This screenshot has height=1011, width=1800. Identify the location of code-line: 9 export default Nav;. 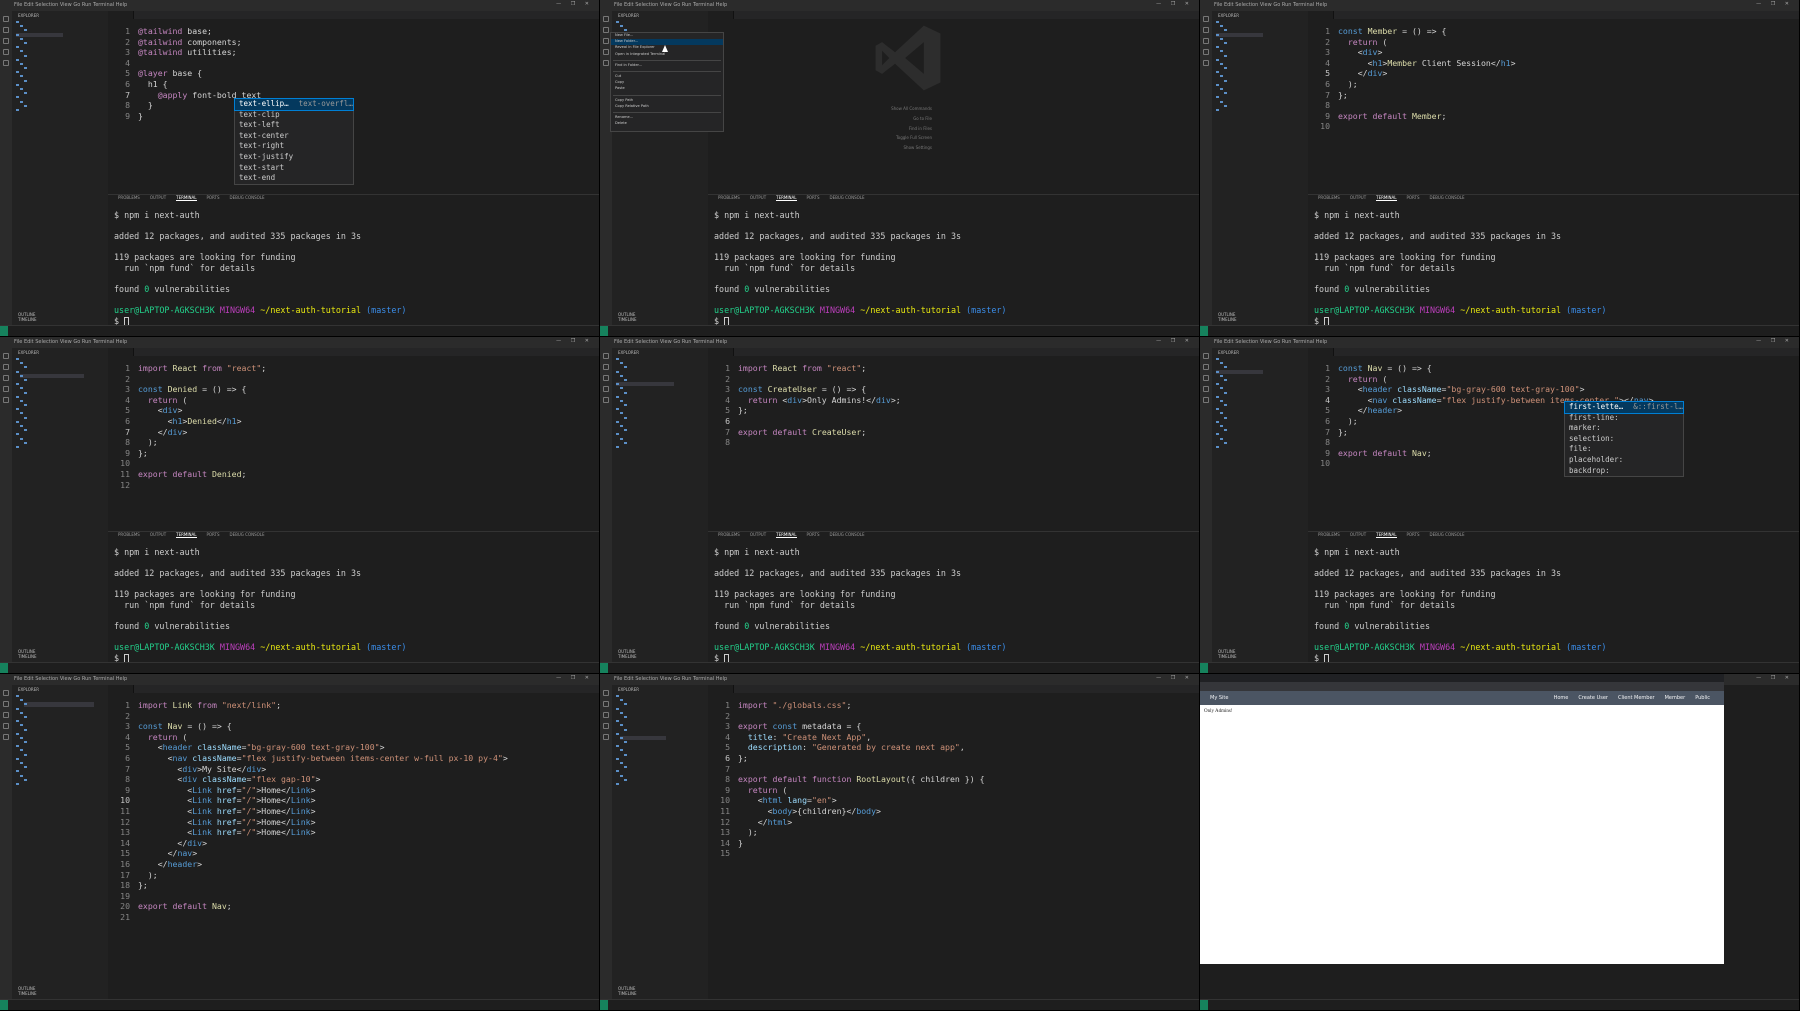
(1553, 453).